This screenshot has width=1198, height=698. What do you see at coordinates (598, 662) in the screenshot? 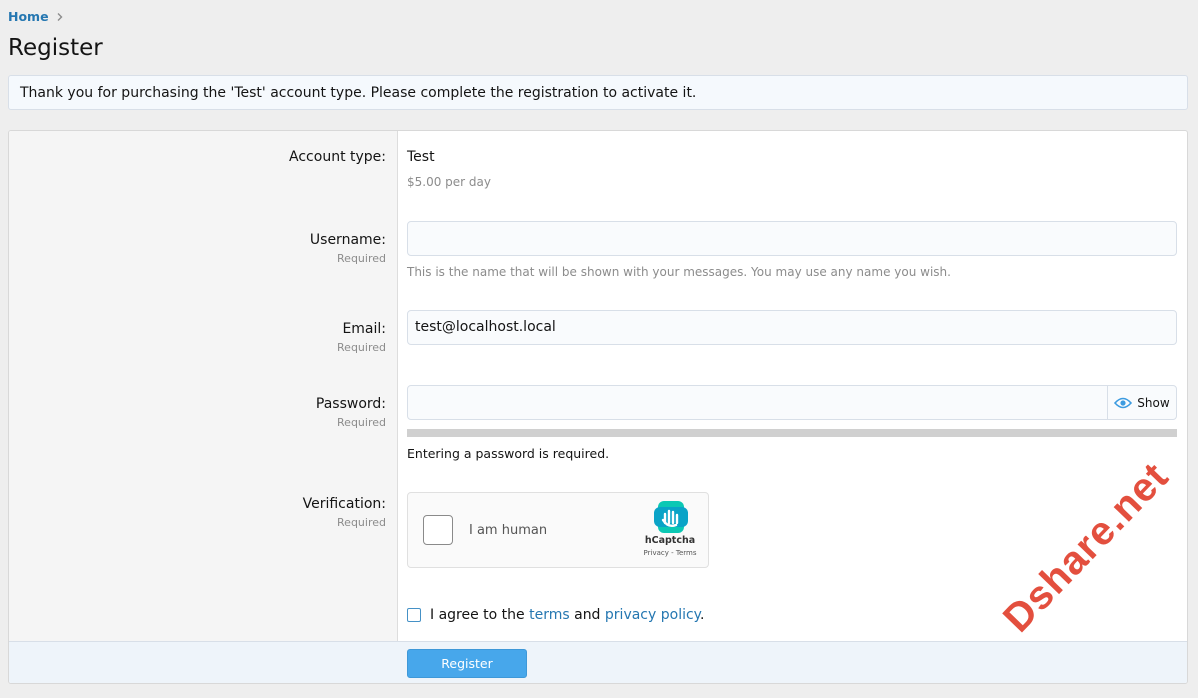
I see `form-footer: Register` at bounding box center [598, 662].